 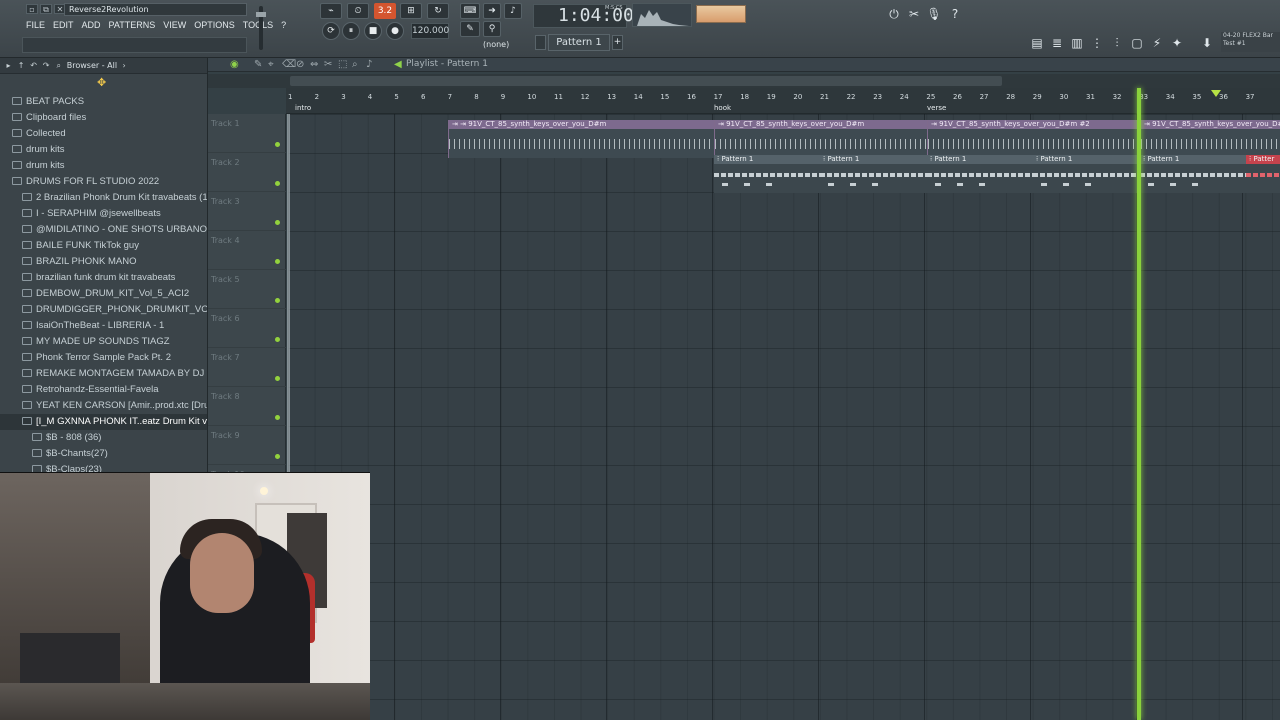 What do you see at coordinates (247, 367) in the screenshot?
I see `track-header: Track 7` at bounding box center [247, 367].